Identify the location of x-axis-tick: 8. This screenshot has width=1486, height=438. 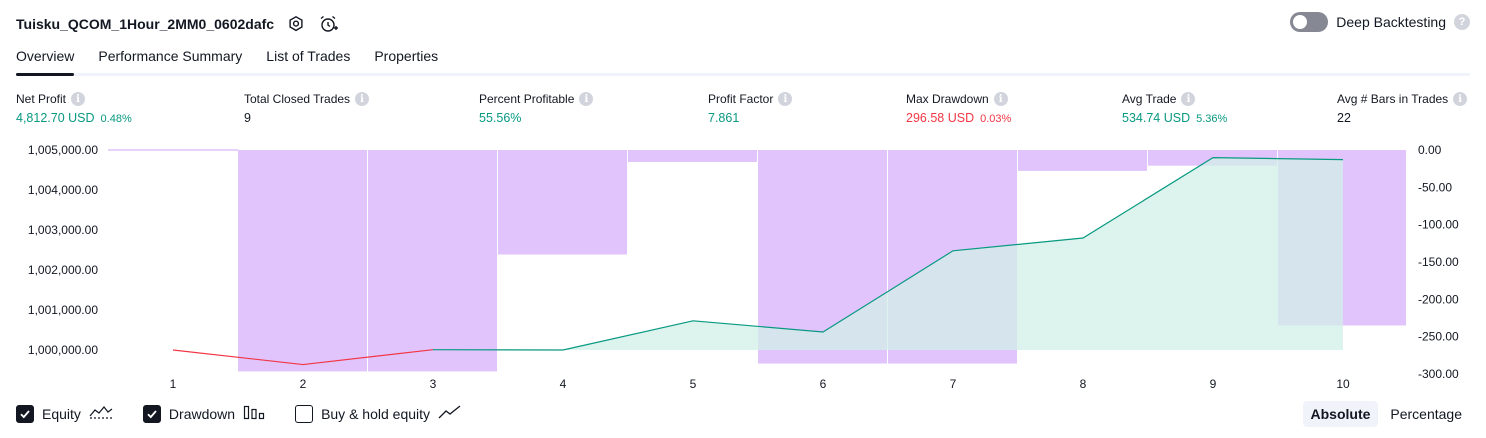
(1083, 384).